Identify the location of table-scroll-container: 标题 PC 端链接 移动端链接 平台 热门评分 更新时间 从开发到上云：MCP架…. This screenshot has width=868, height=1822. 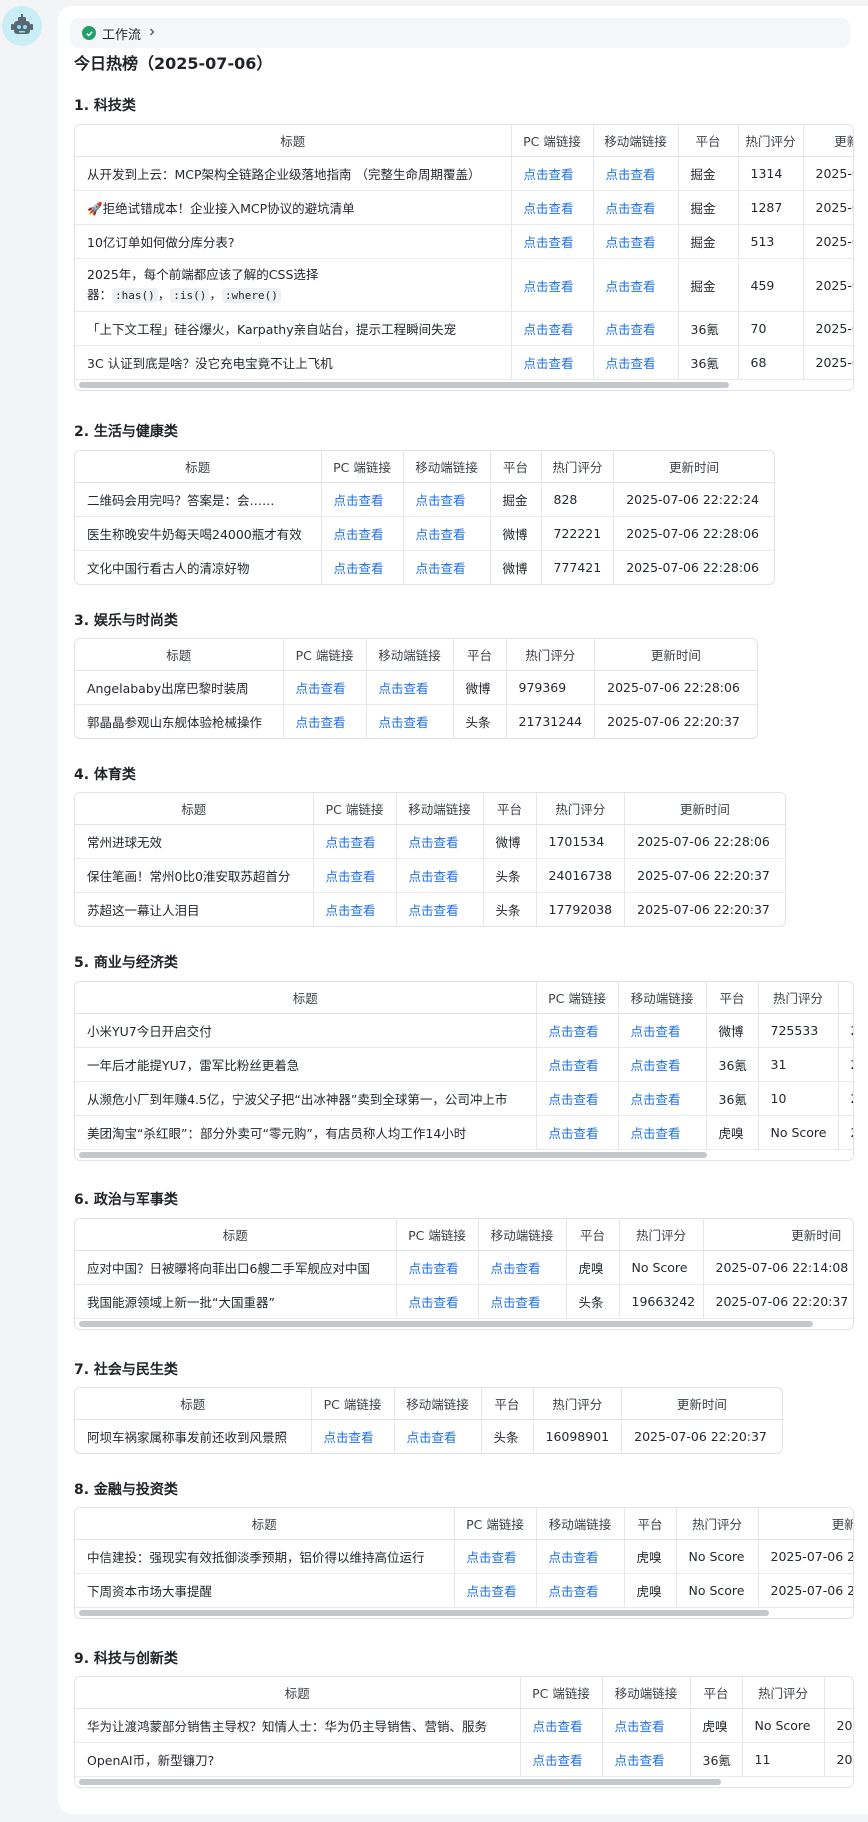
(464, 257).